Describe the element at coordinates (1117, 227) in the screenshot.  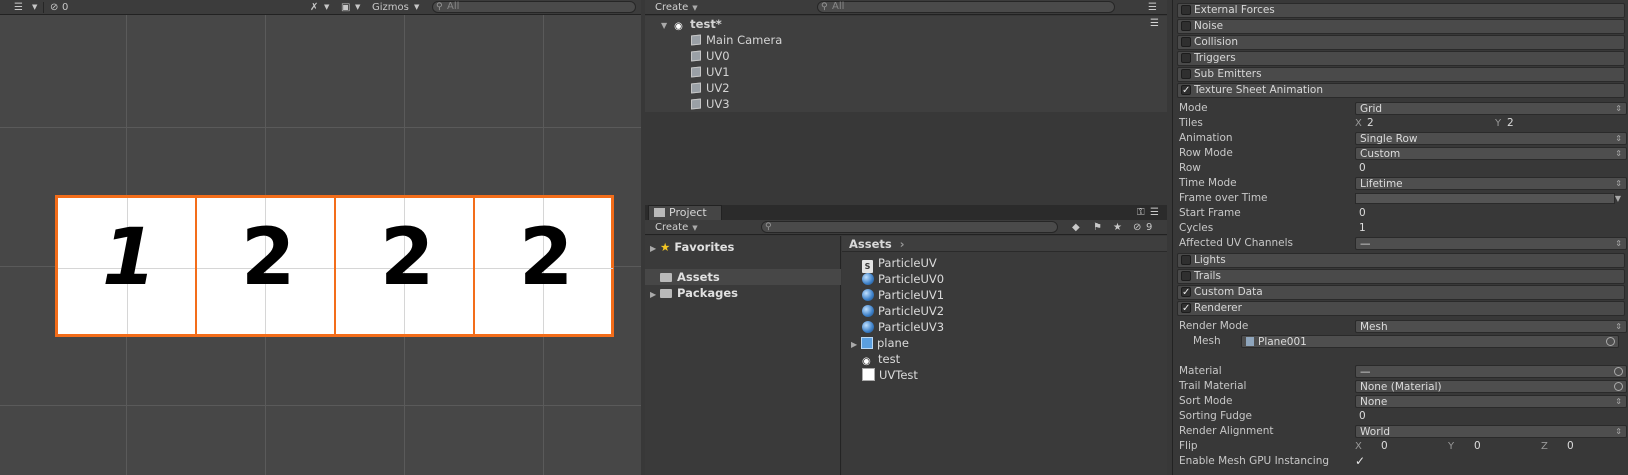
I see `favorite-star-icon: ★` at that location.